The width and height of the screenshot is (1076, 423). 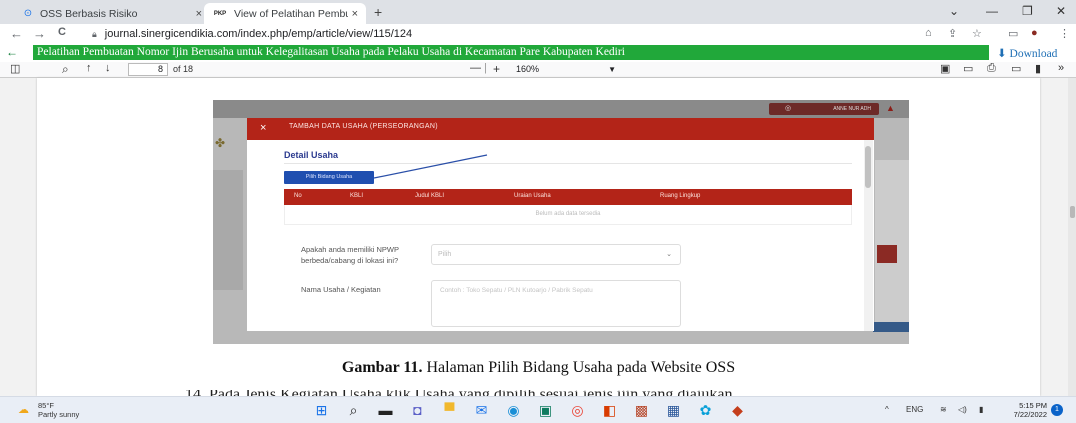 What do you see at coordinates (1072, 212) in the screenshot?
I see `viewer-scroll-thumb` at bounding box center [1072, 212].